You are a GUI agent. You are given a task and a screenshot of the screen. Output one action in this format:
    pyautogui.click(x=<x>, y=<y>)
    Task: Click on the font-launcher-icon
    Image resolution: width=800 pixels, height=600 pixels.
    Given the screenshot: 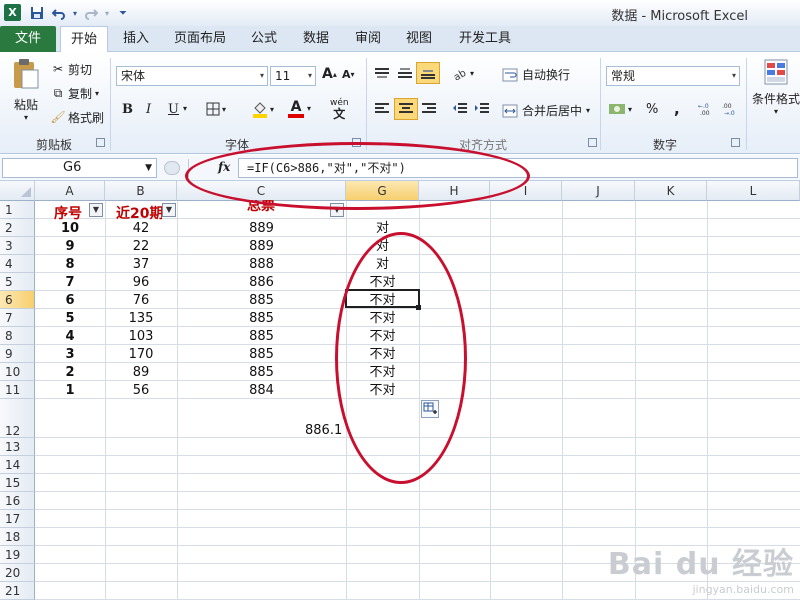 What is the action you would take?
    pyautogui.click(x=356, y=142)
    